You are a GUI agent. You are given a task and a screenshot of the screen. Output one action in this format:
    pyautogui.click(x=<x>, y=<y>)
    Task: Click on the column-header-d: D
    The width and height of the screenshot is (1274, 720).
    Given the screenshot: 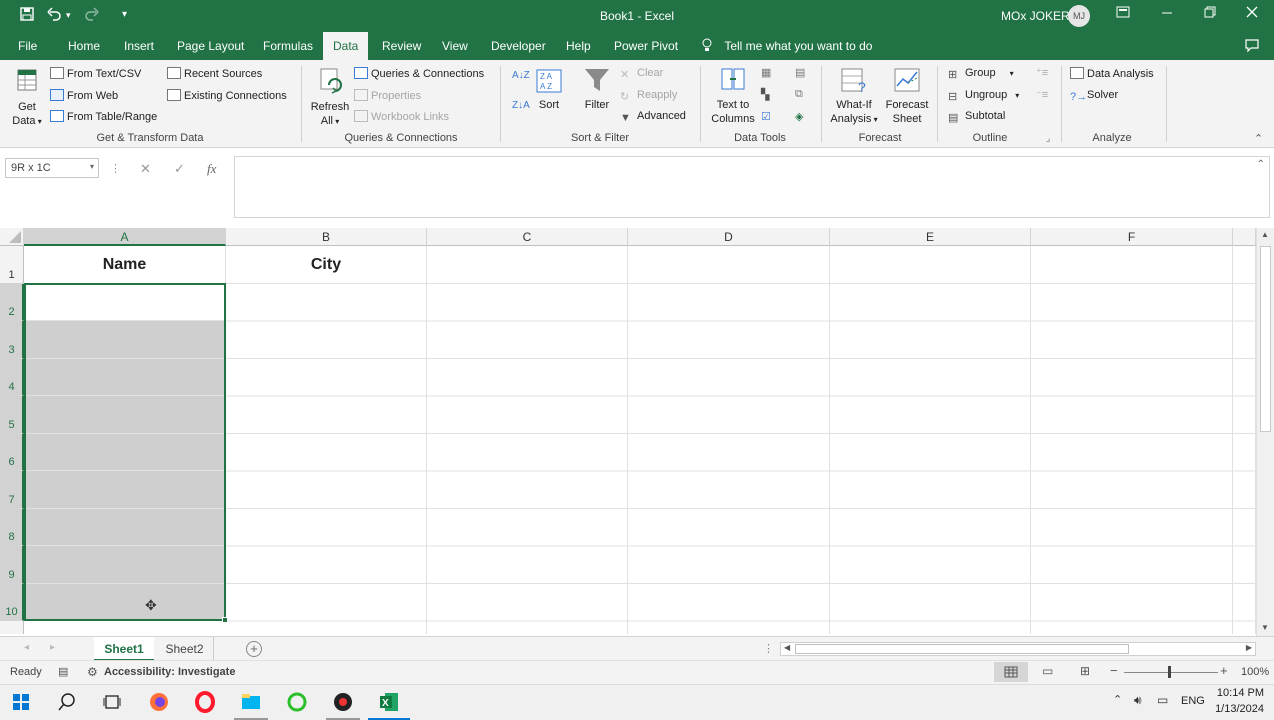 What is the action you would take?
    pyautogui.click(x=729, y=237)
    